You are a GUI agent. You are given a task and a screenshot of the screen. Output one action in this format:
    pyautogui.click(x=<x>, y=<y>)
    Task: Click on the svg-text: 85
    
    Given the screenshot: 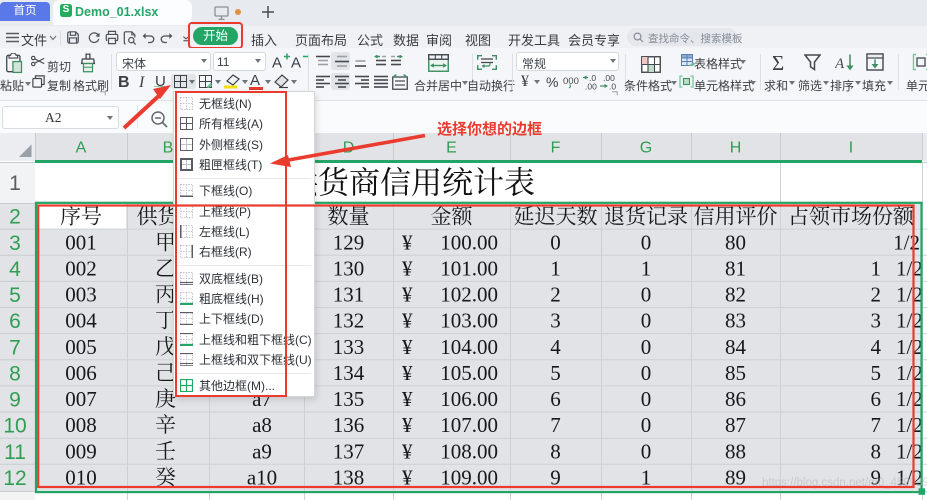 What is the action you would take?
    pyautogui.click(x=735, y=373)
    